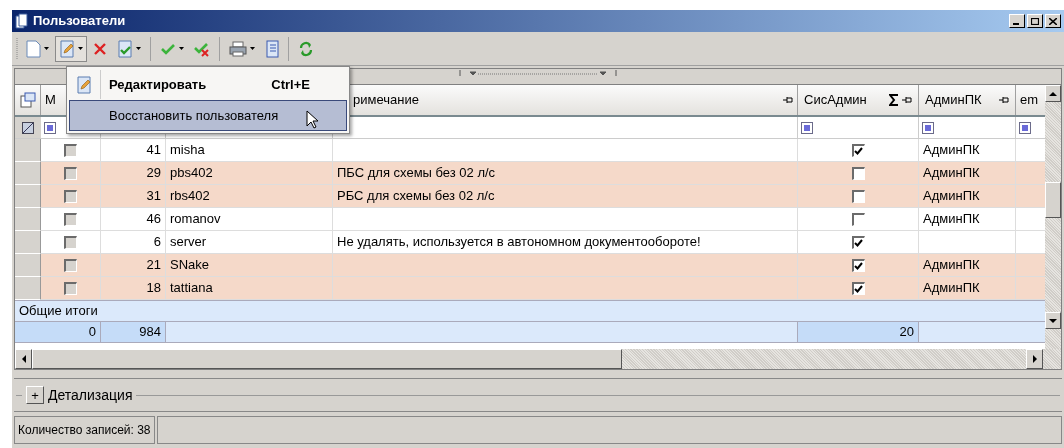 This screenshot has width=1064, height=448. Describe the element at coordinates (530, 173) in the screenshot. I see `table-row: 29 pbs402 ПБС для схемы без 02 л/с АдминПК` at that location.